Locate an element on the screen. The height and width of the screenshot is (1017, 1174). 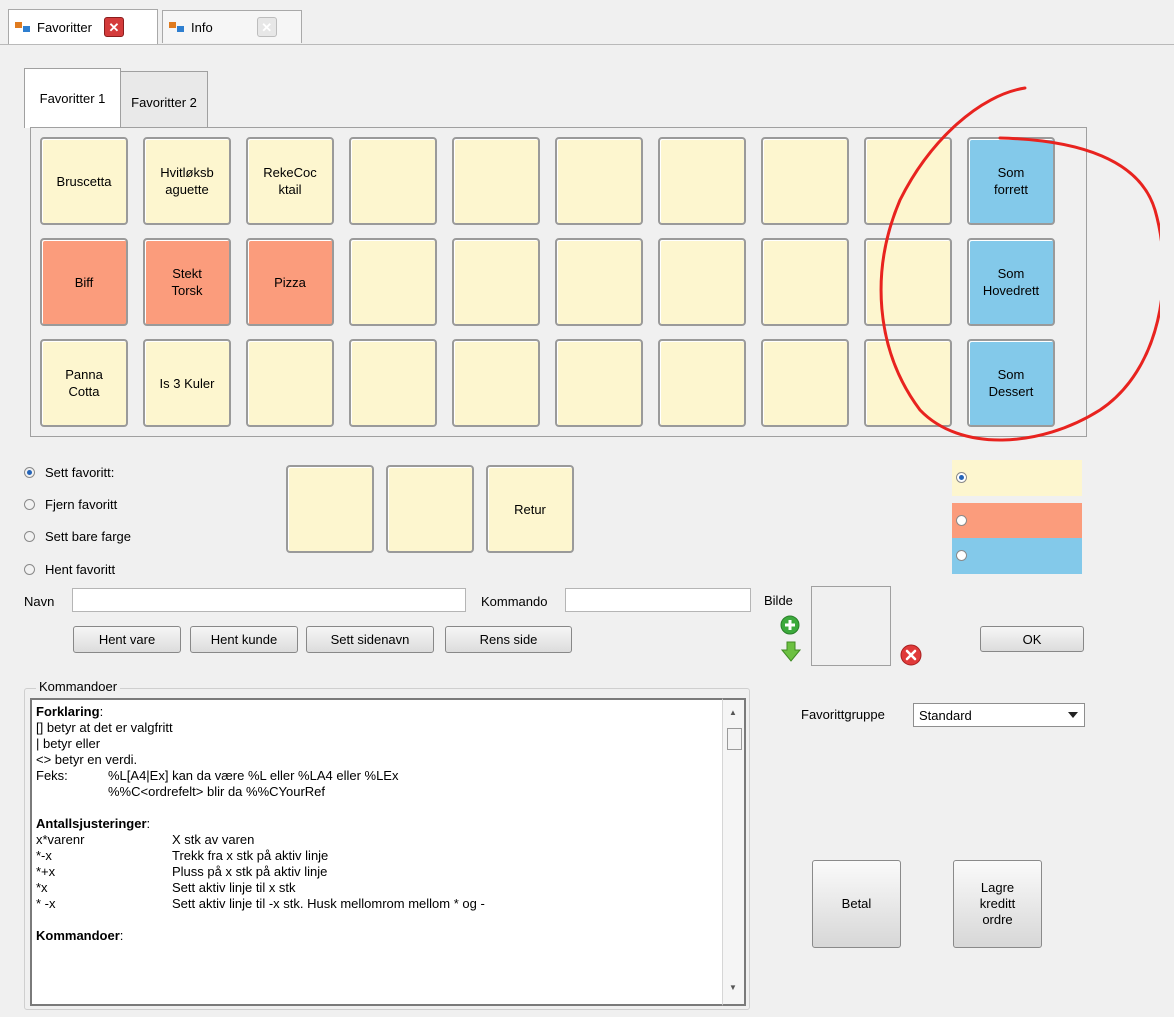
command-label: Kommando is located at coordinates (514, 601).